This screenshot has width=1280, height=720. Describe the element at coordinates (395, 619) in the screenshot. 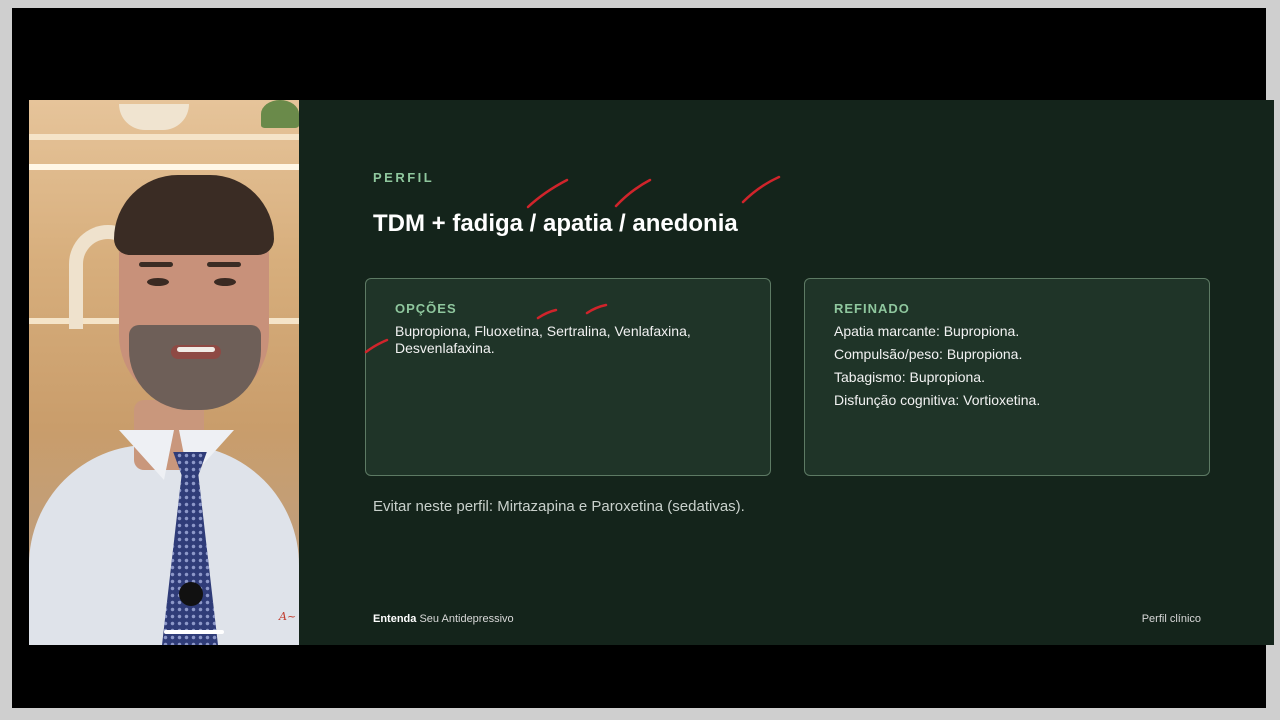

I see `footer-brand-bold: Entenda` at that location.